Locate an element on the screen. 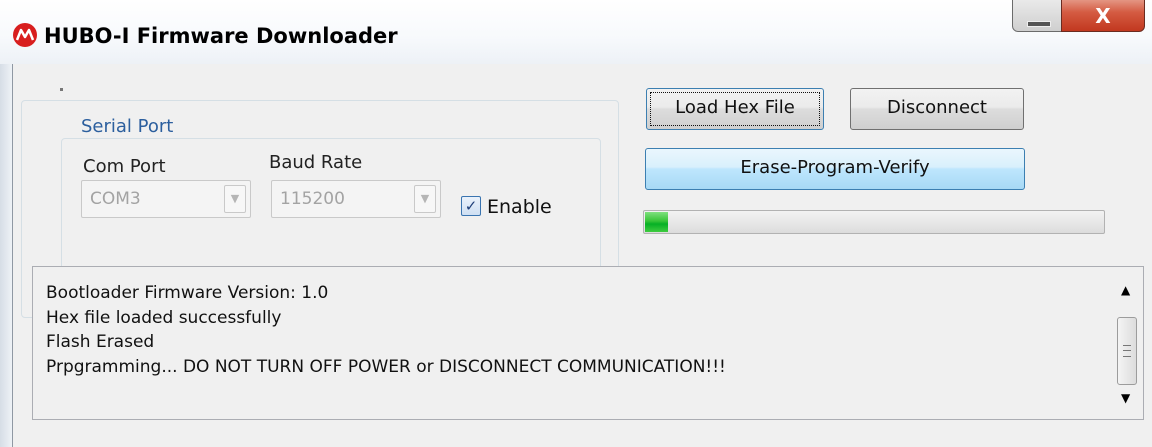  enable-label: Enable is located at coordinates (519, 207).